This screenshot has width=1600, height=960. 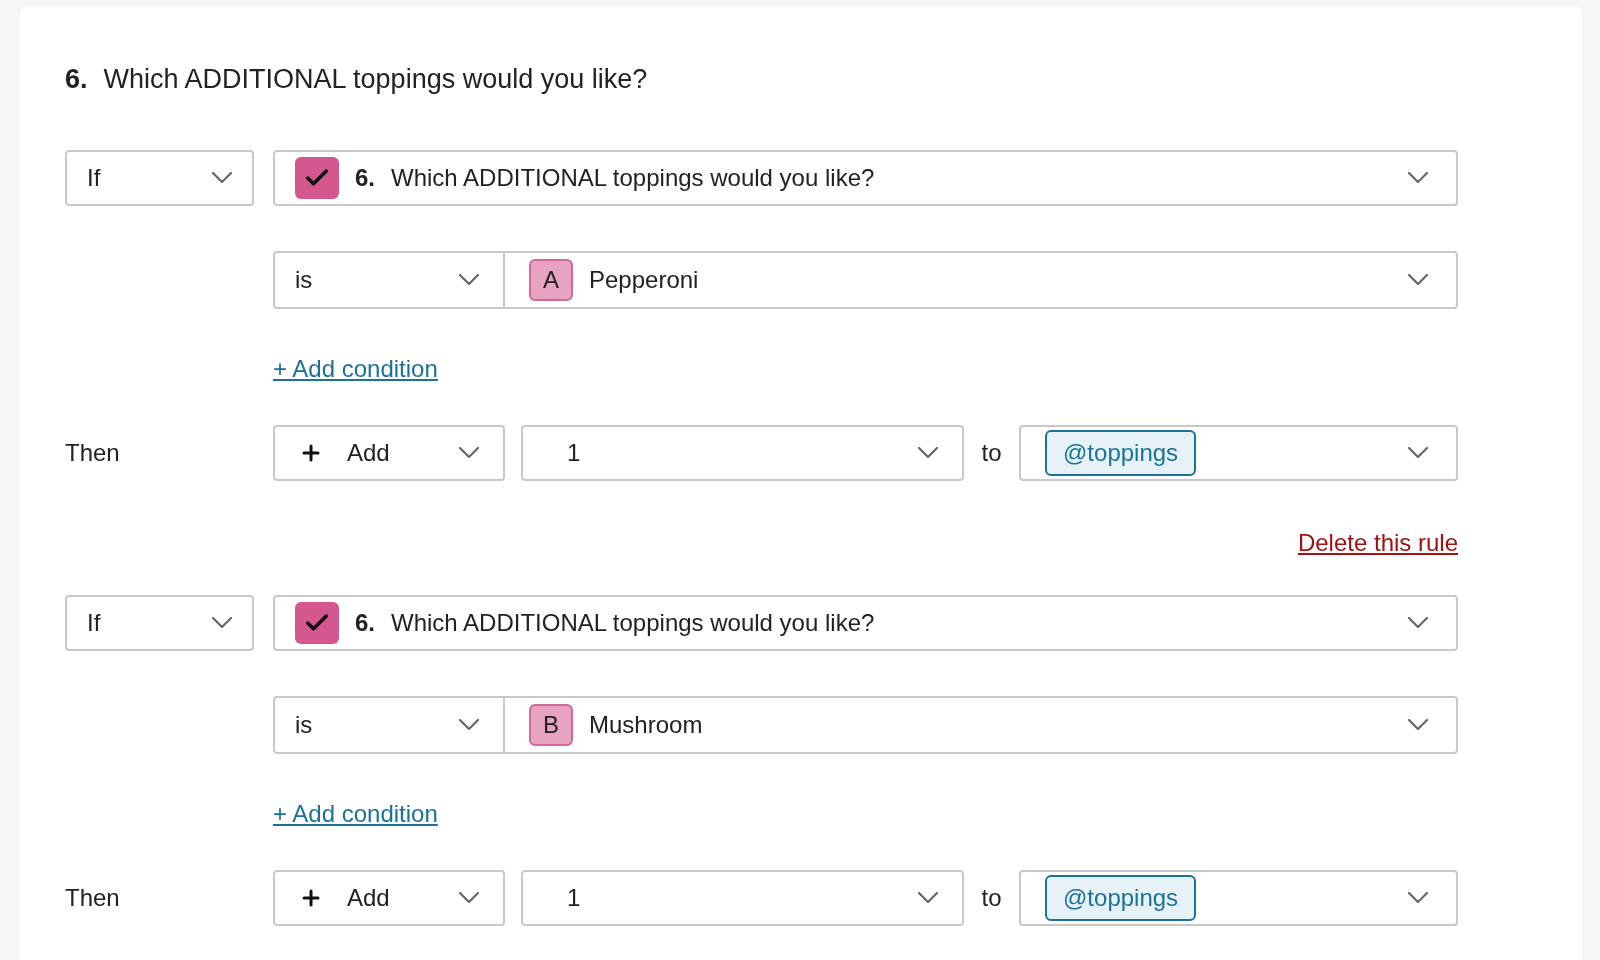 What do you see at coordinates (551, 279) in the screenshot?
I see `answer-letter-badge: A` at bounding box center [551, 279].